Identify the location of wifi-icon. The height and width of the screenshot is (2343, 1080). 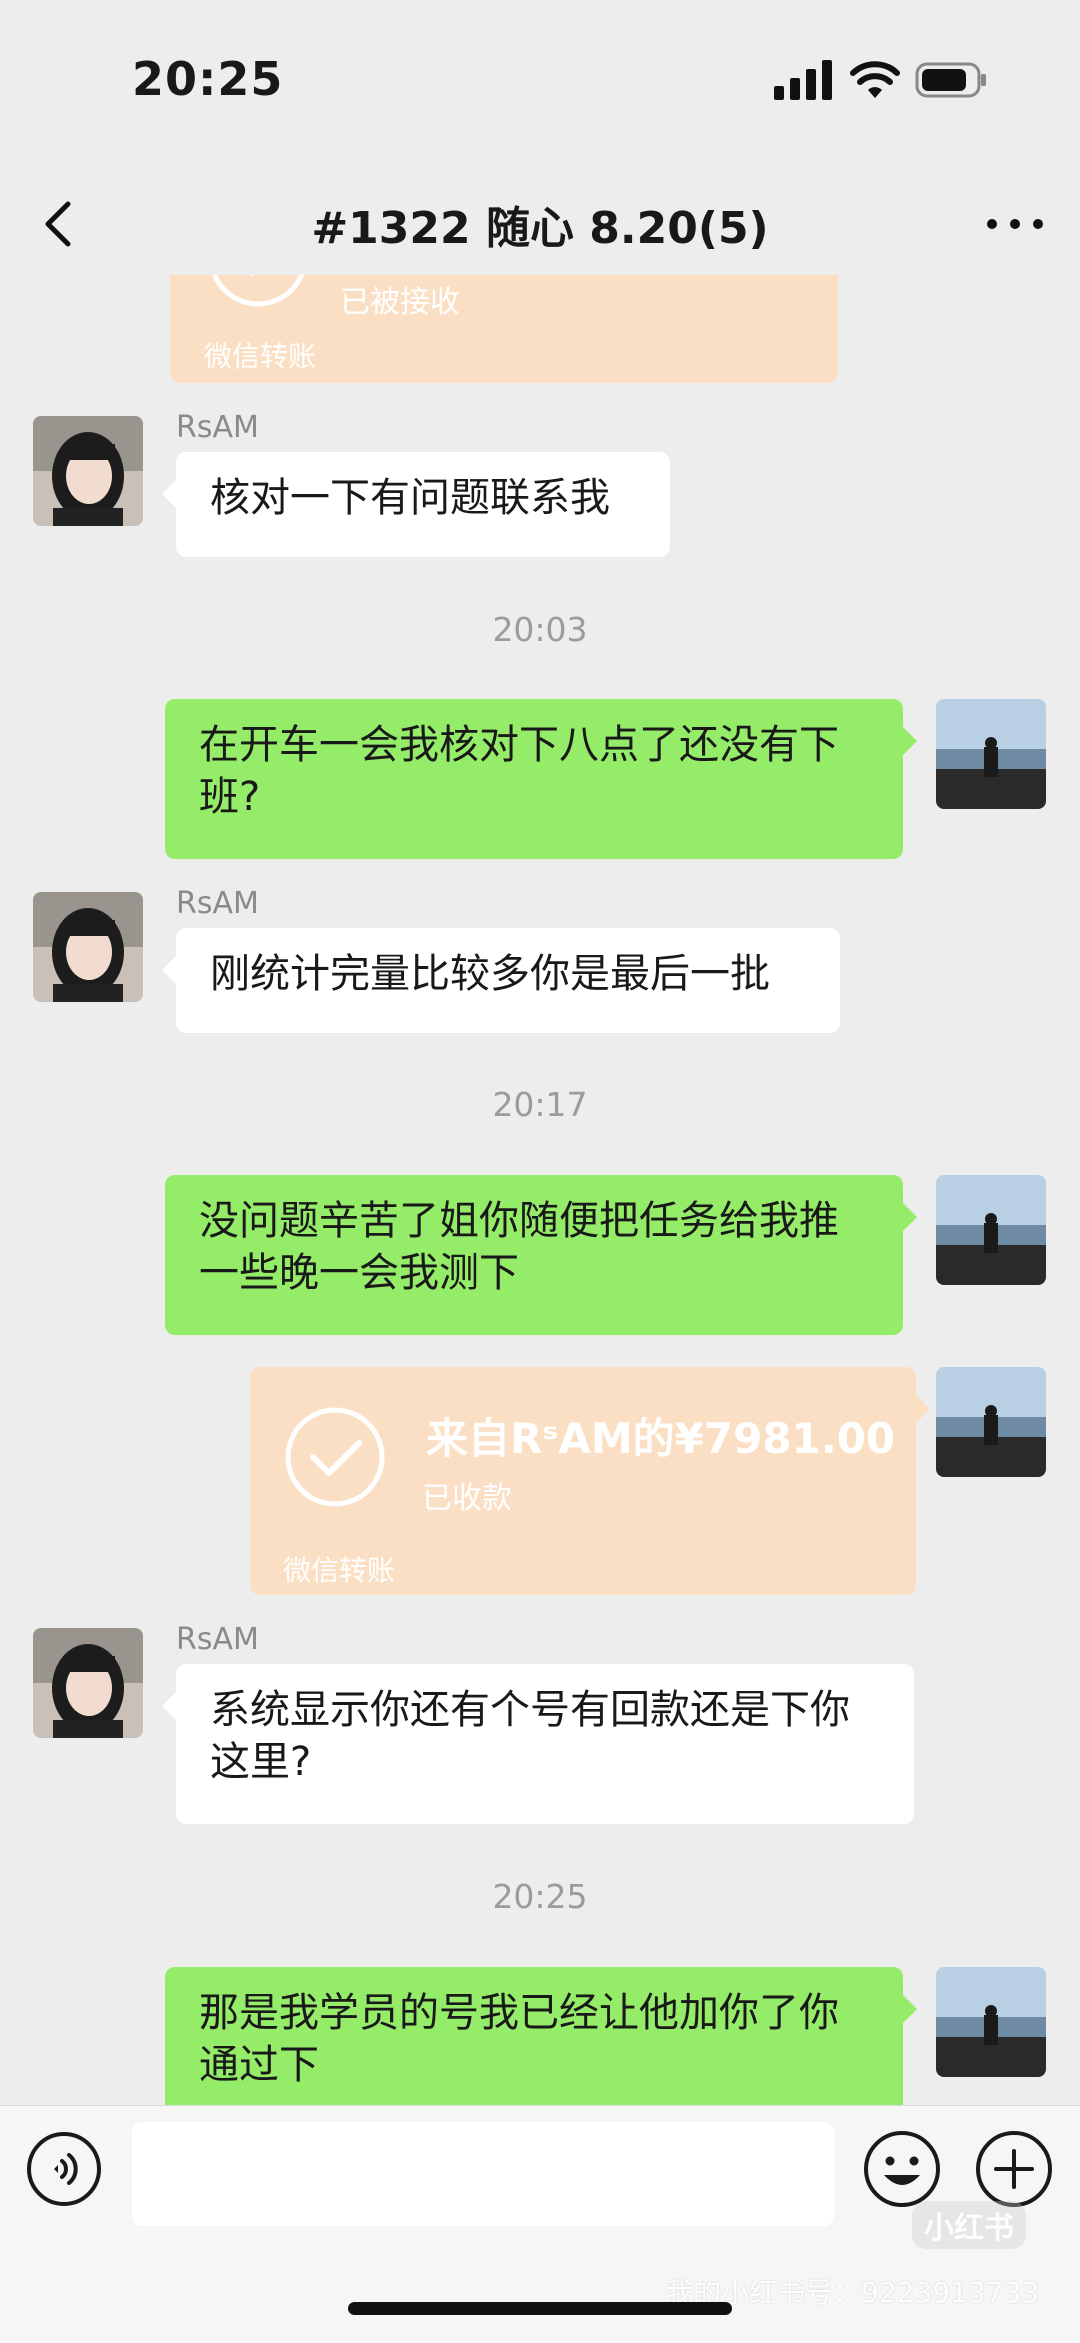
(875, 79).